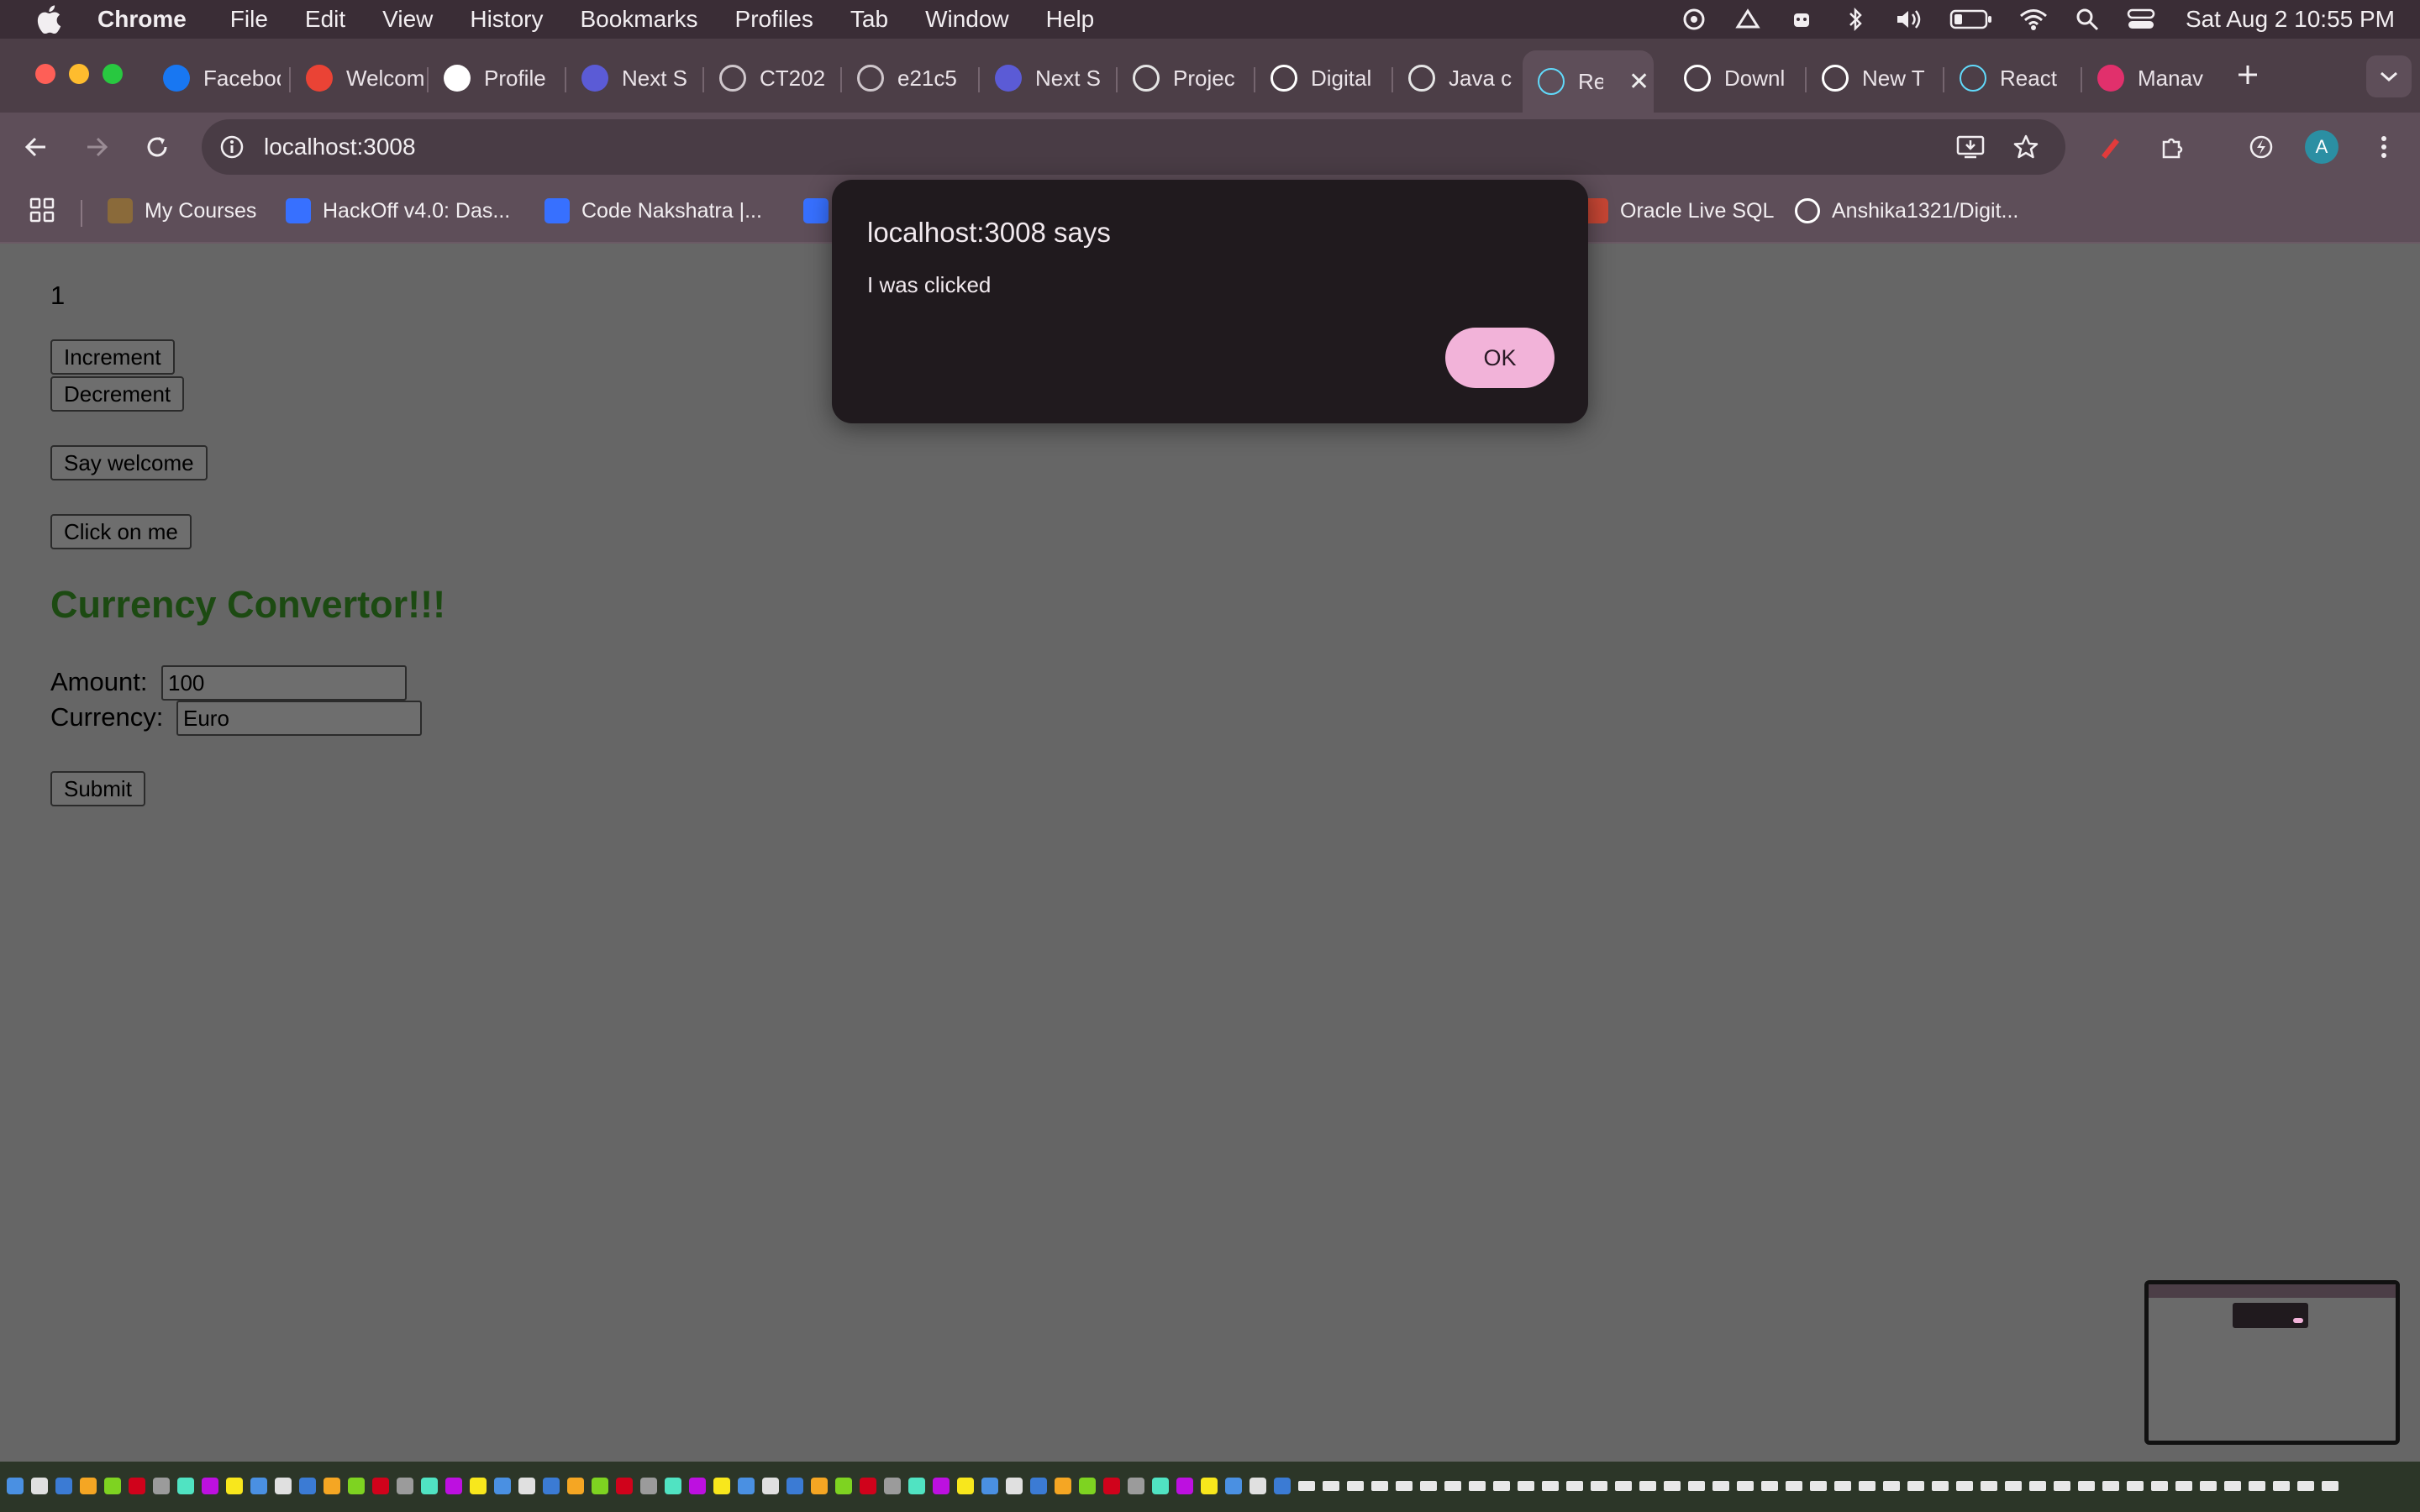 The image size is (2420, 1512). What do you see at coordinates (1134, 147) in the screenshot?
I see `address-bar: localhost:3008` at bounding box center [1134, 147].